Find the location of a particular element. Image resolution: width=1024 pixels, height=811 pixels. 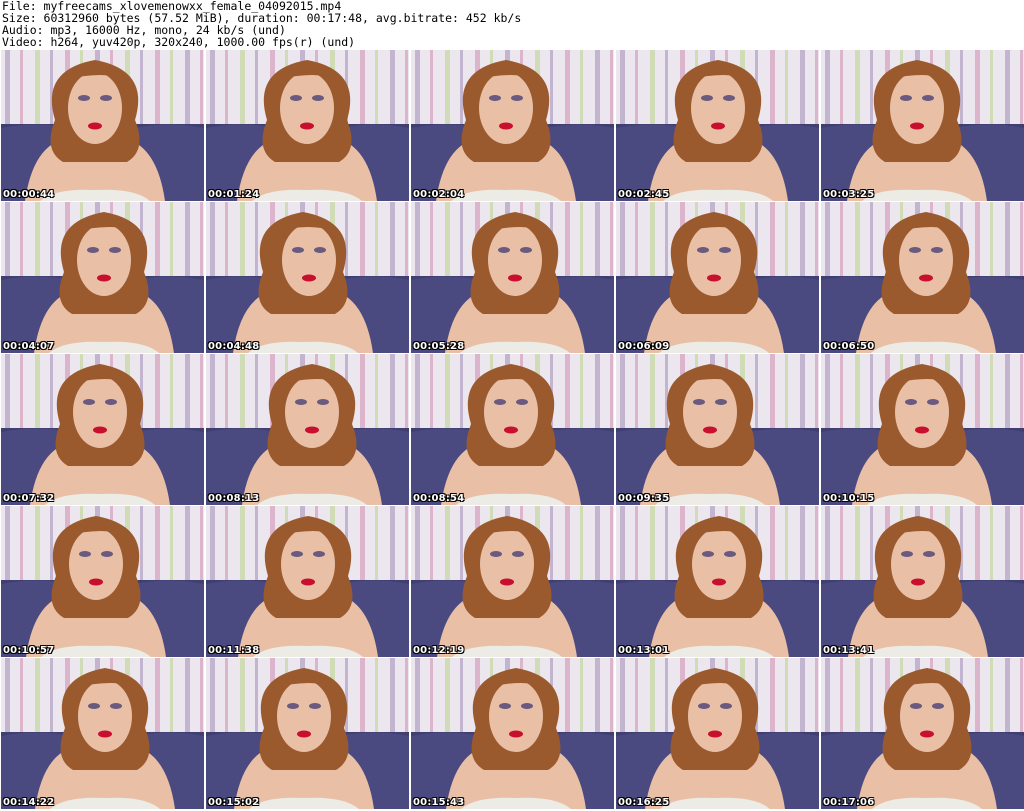

frame-timestamp: 00:09:35 is located at coordinates (644, 498).